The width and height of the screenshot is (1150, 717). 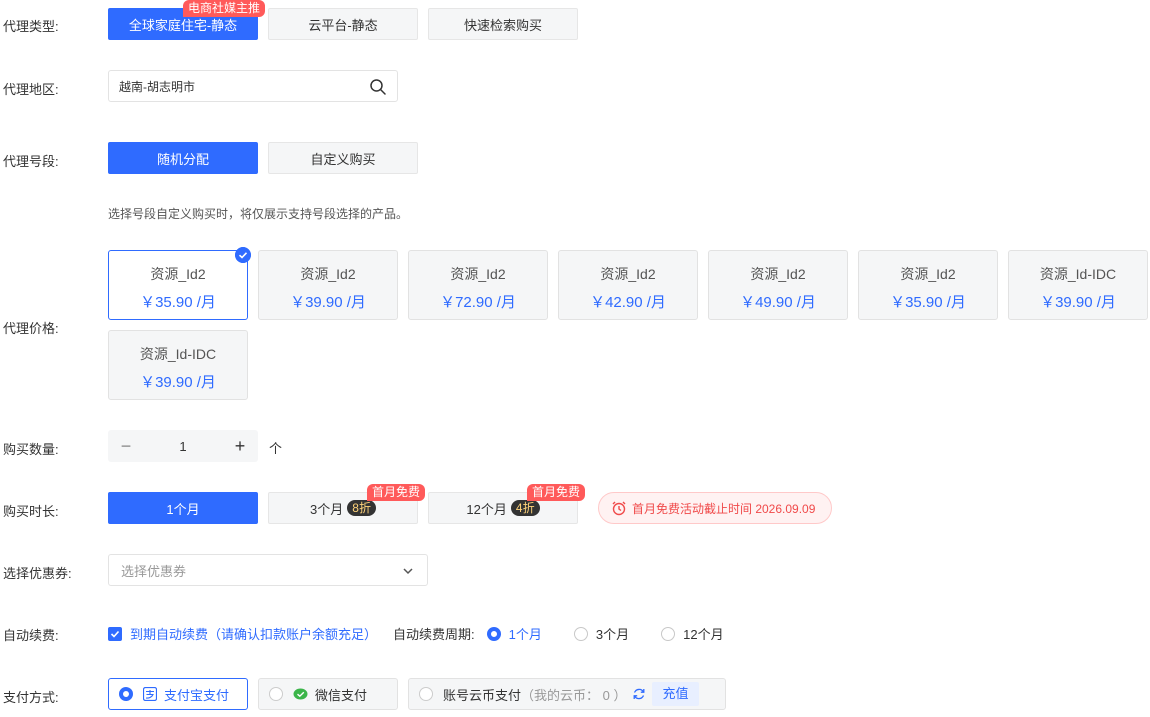 I want to click on alipay-icon, so click(x=150, y=694).